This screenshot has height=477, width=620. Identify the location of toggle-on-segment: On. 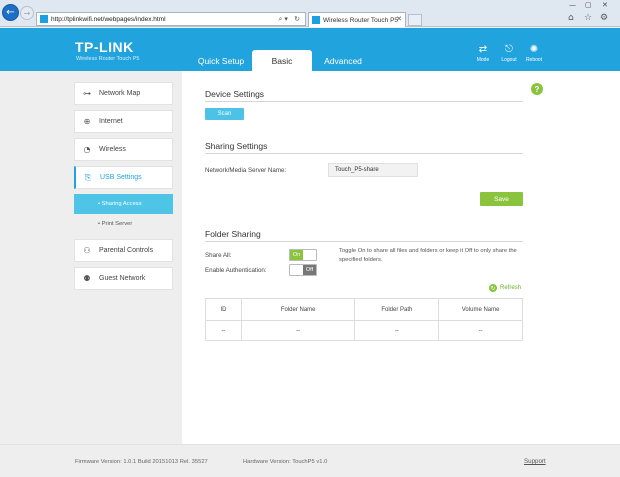
(296, 255).